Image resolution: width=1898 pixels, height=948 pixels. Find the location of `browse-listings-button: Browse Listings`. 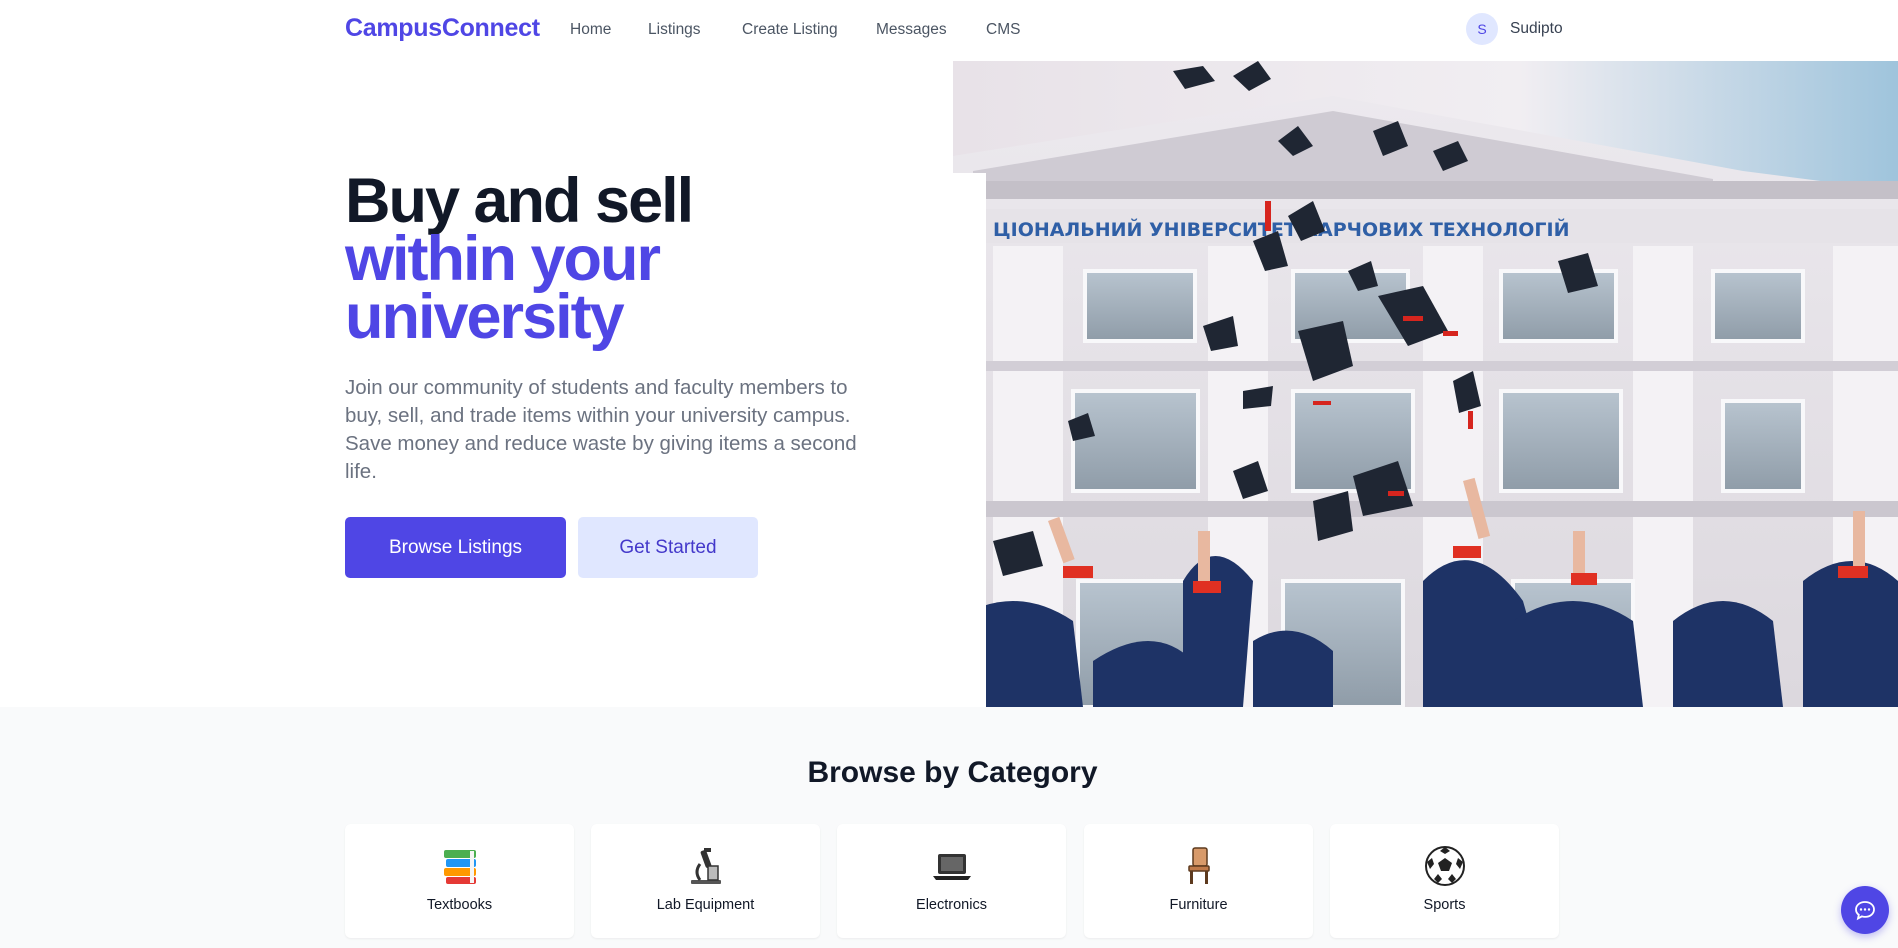

browse-listings-button: Browse Listings is located at coordinates (455, 547).